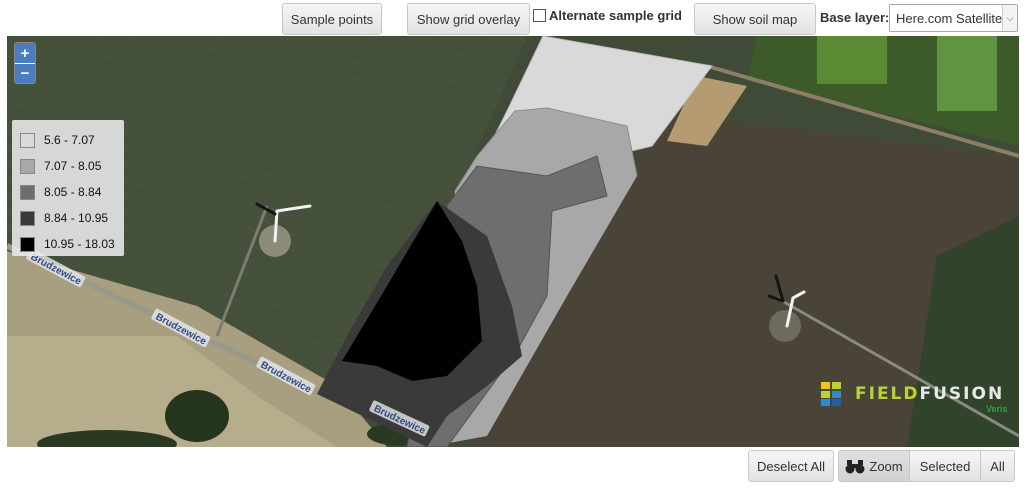 The image size is (1024, 491). I want to click on bottom-toolbar: Deselect All Zoom Selected All, so click(512, 469).